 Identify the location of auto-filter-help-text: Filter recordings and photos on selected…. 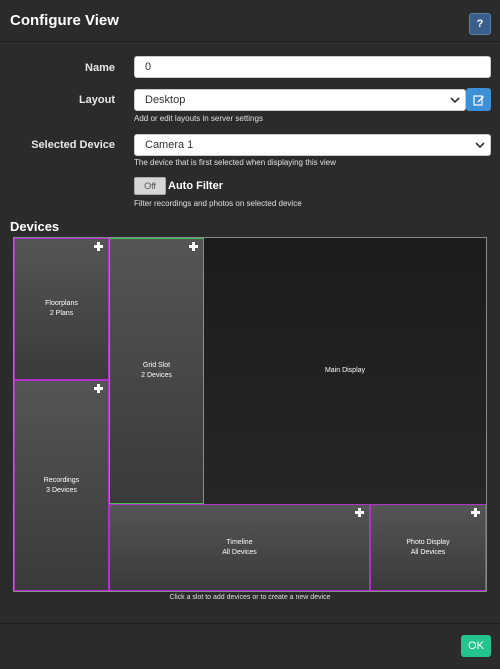
(218, 203).